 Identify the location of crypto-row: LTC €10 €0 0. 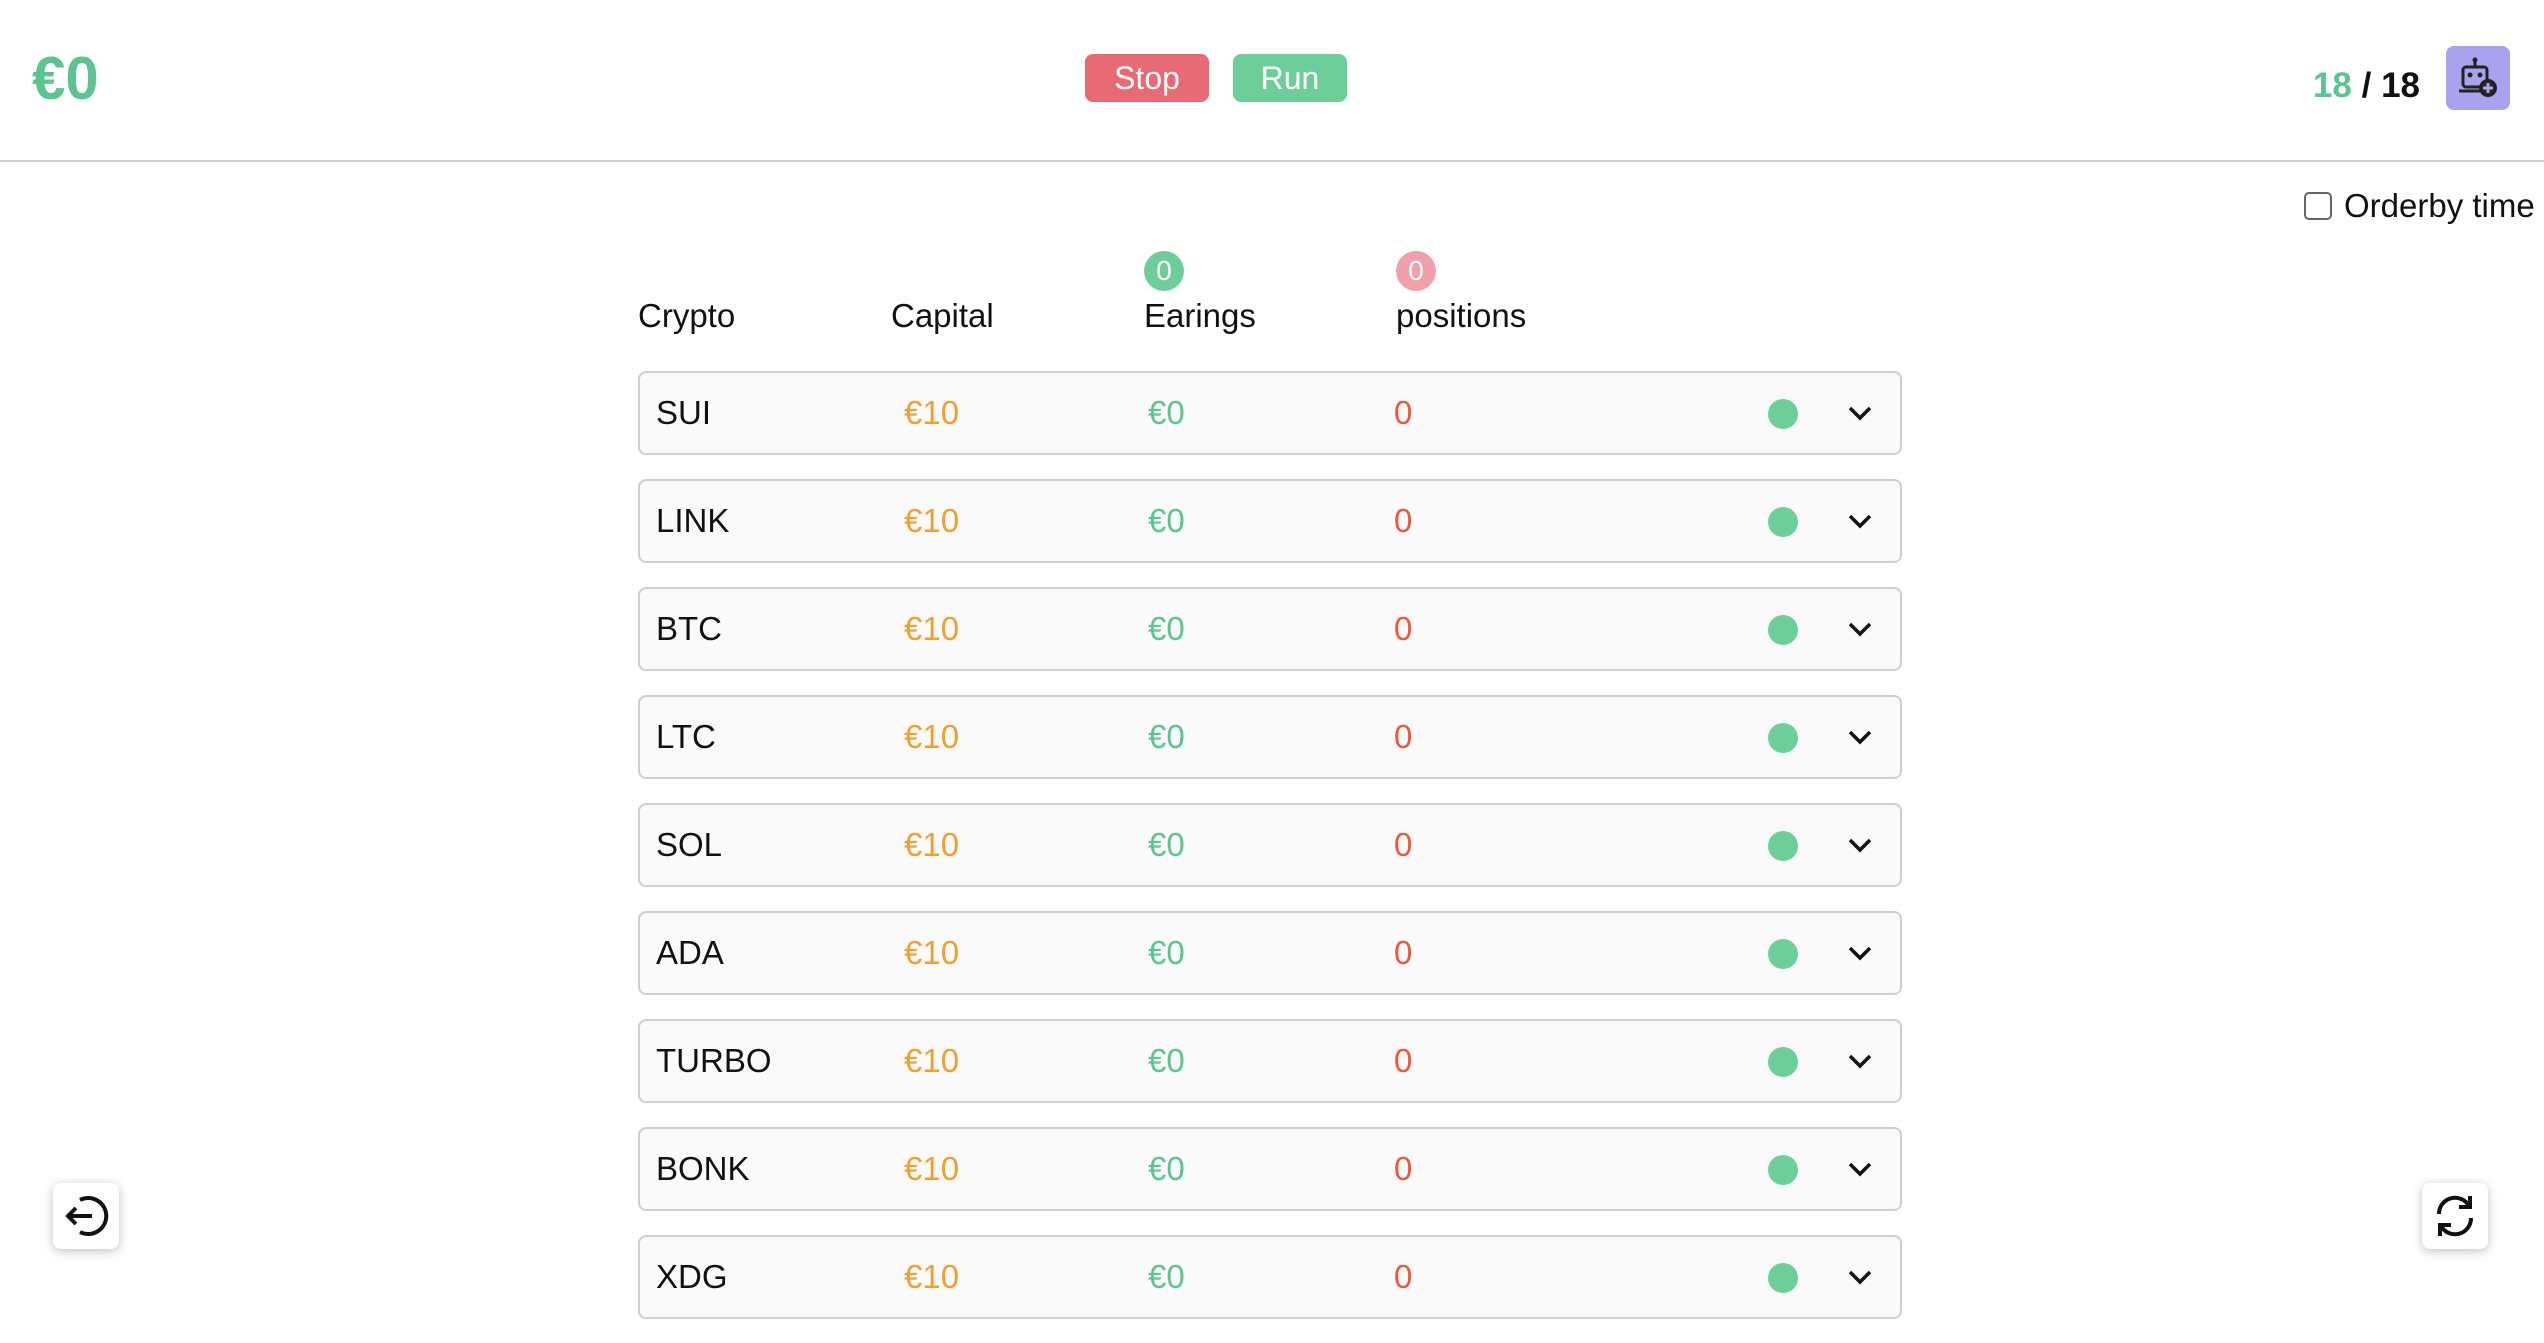
(1270, 737).